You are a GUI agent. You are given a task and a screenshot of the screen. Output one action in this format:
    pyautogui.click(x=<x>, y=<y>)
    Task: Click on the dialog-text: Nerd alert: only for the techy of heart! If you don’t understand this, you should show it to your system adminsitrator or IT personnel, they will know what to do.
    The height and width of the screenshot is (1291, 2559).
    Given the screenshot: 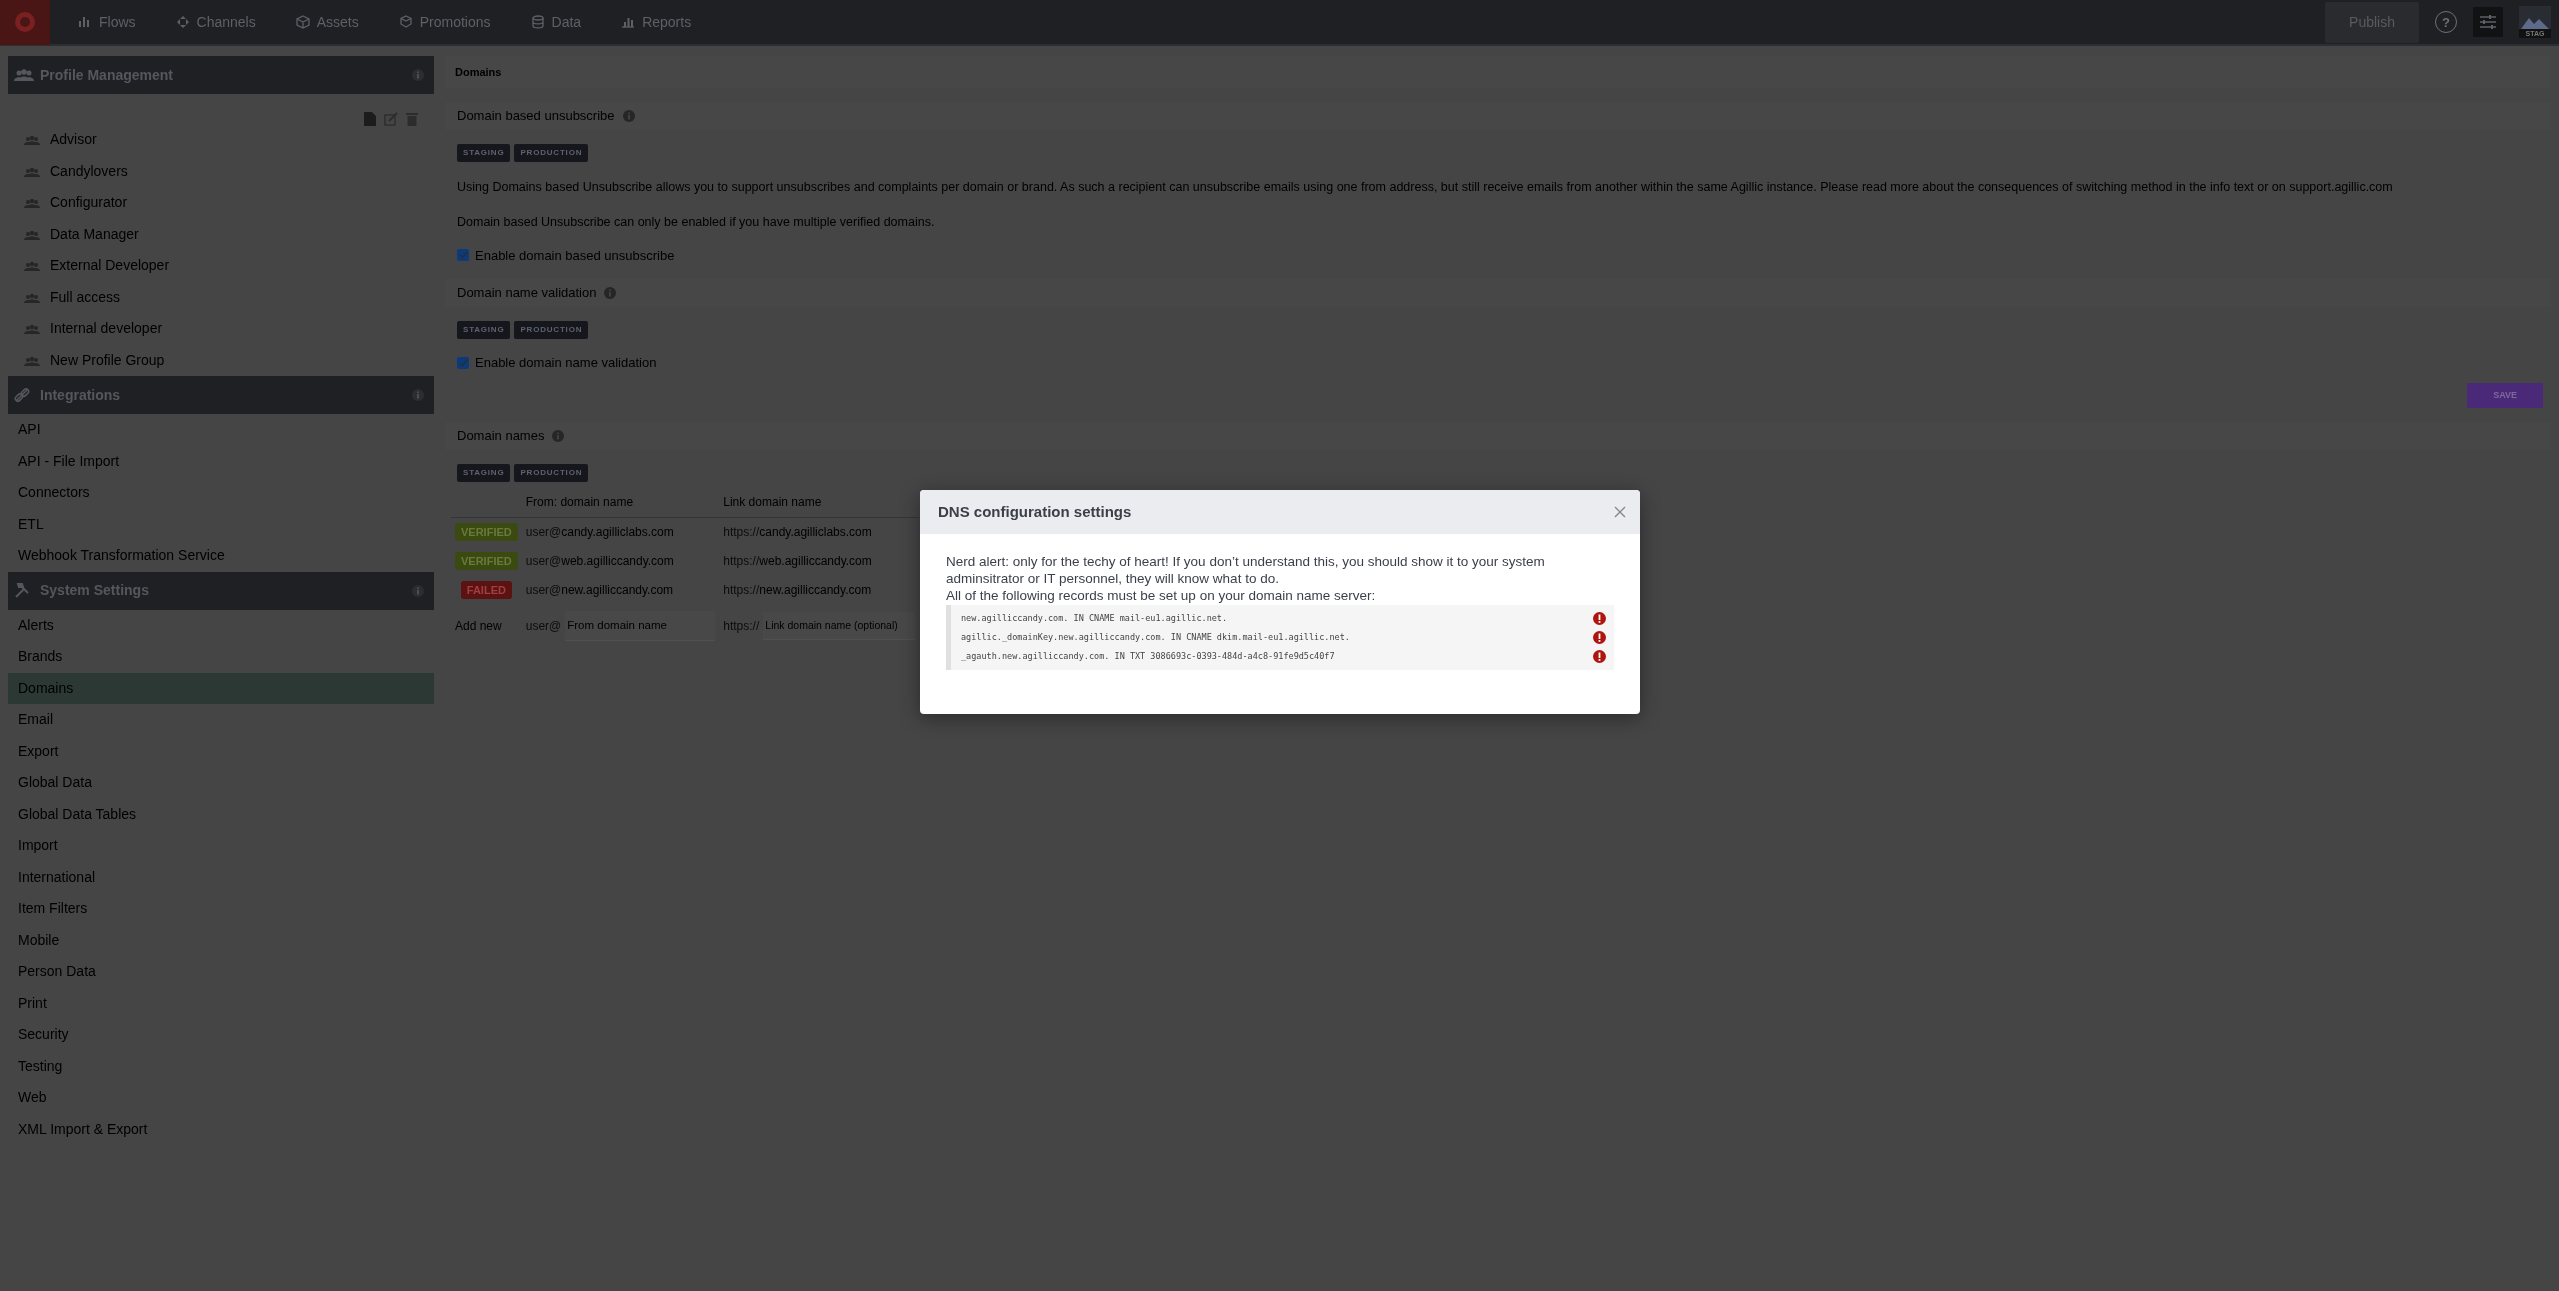 What is the action you would take?
    pyautogui.click(x=1246, y=571)
    